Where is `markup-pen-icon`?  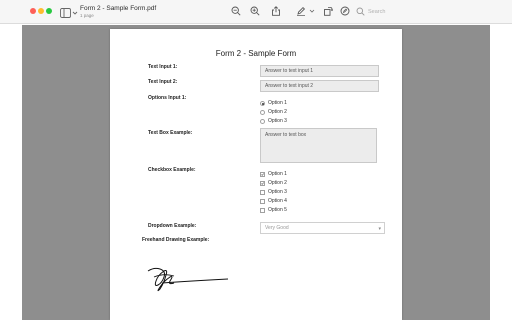
markup-pen-icon is located at coordinates (301, 11).